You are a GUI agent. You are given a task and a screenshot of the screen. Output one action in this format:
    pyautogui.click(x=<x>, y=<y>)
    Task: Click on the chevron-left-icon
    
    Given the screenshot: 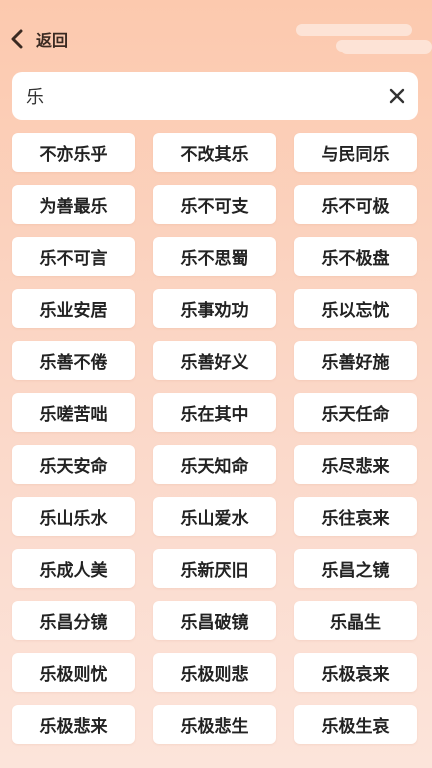 What is the action you would take?
    pyautogui.click(x=20, y=39)
    